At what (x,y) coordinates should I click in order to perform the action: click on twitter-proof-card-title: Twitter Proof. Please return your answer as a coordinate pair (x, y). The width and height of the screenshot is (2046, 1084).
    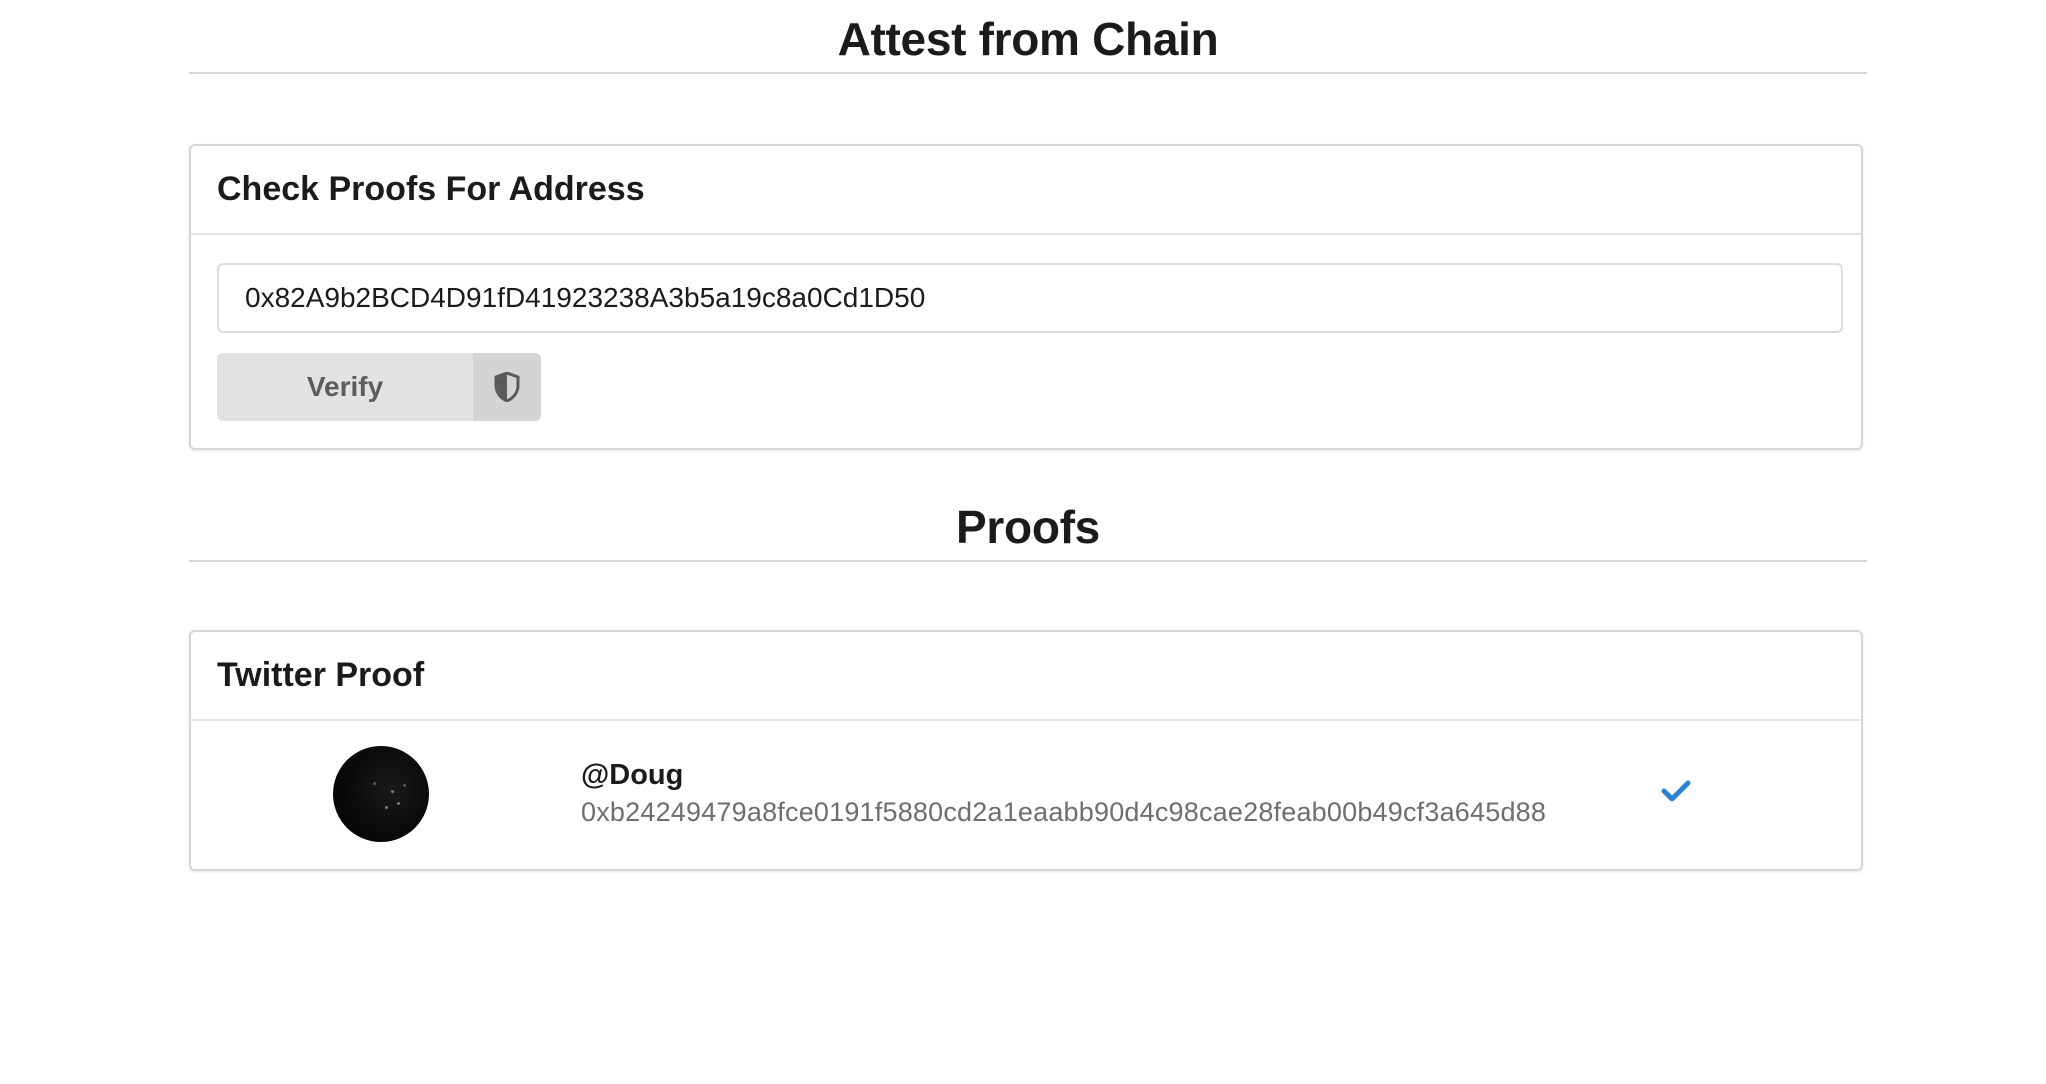
    Looking at the image, I should click on (1026, 676).